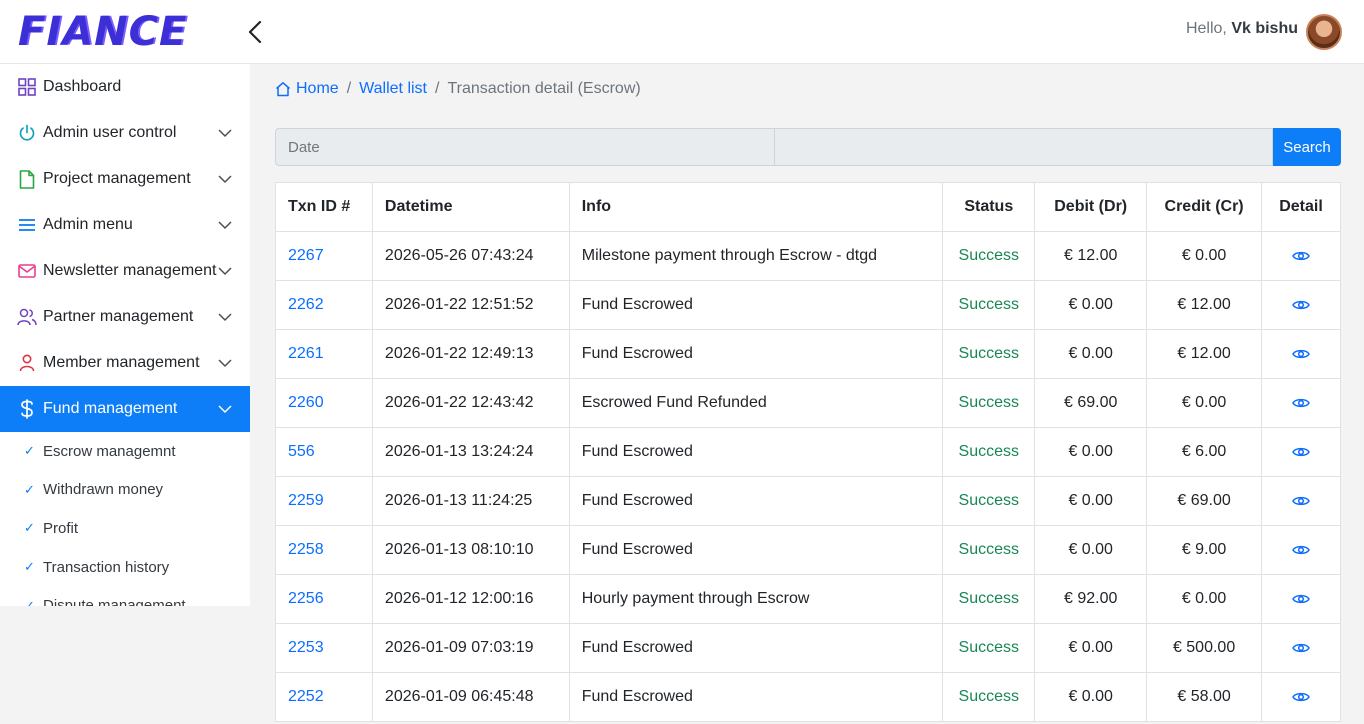  I want to click on sidebar-item-project-management: Project management, so click(125, 179).